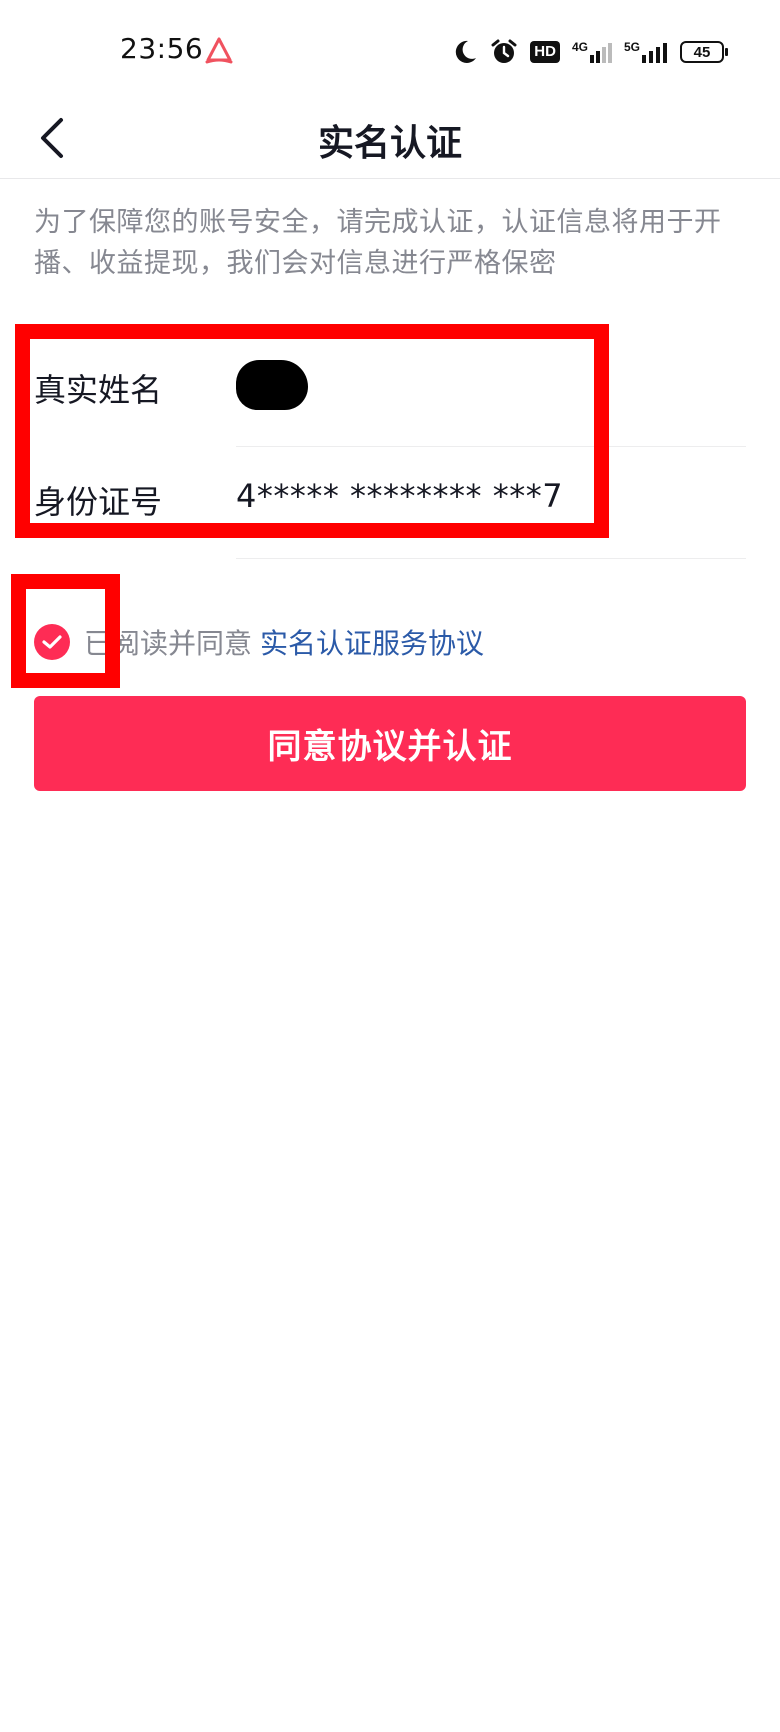 This screenshot has width=780, height=1732. I want to click on annotation-box-checkbox, so click(65, 631).